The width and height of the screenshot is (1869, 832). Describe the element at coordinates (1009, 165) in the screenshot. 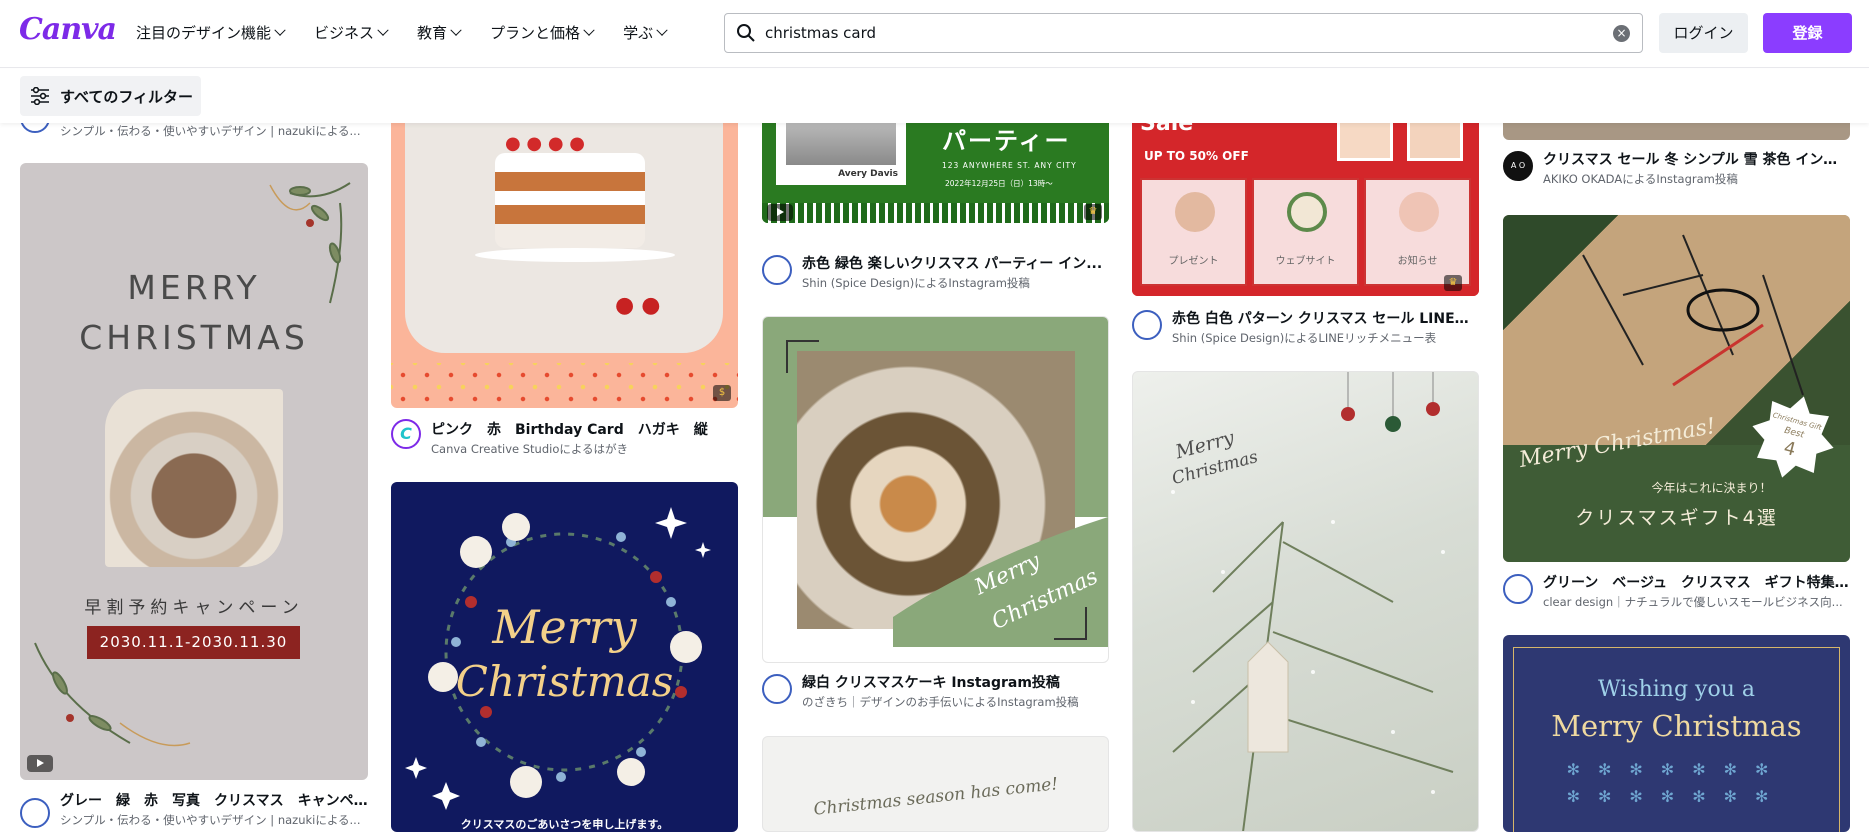

I see `party-address: 123 ANYWHERE ST. ANY CITY` at that location.